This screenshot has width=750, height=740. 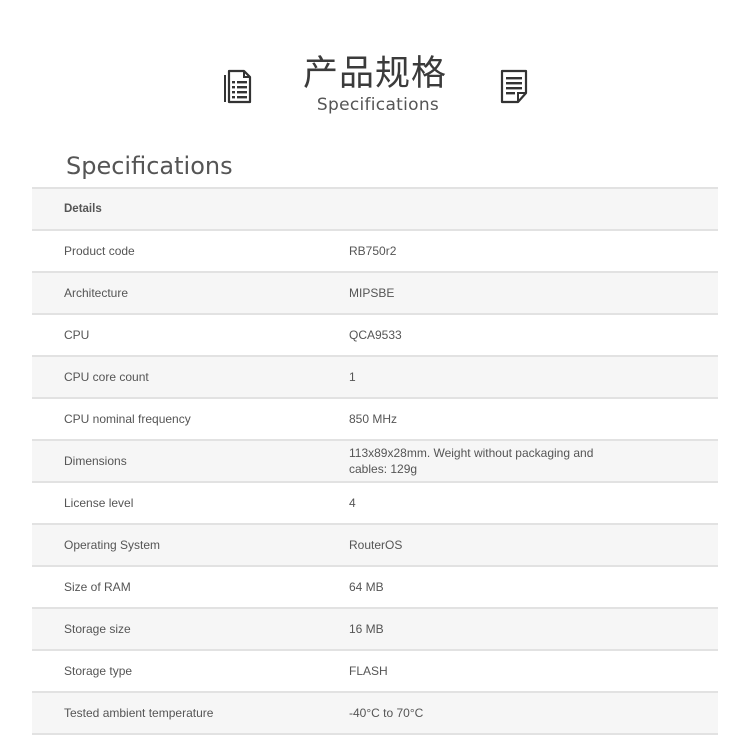 I want to click on banner-title-cn: 产品规格, so click(x=374, y=74).